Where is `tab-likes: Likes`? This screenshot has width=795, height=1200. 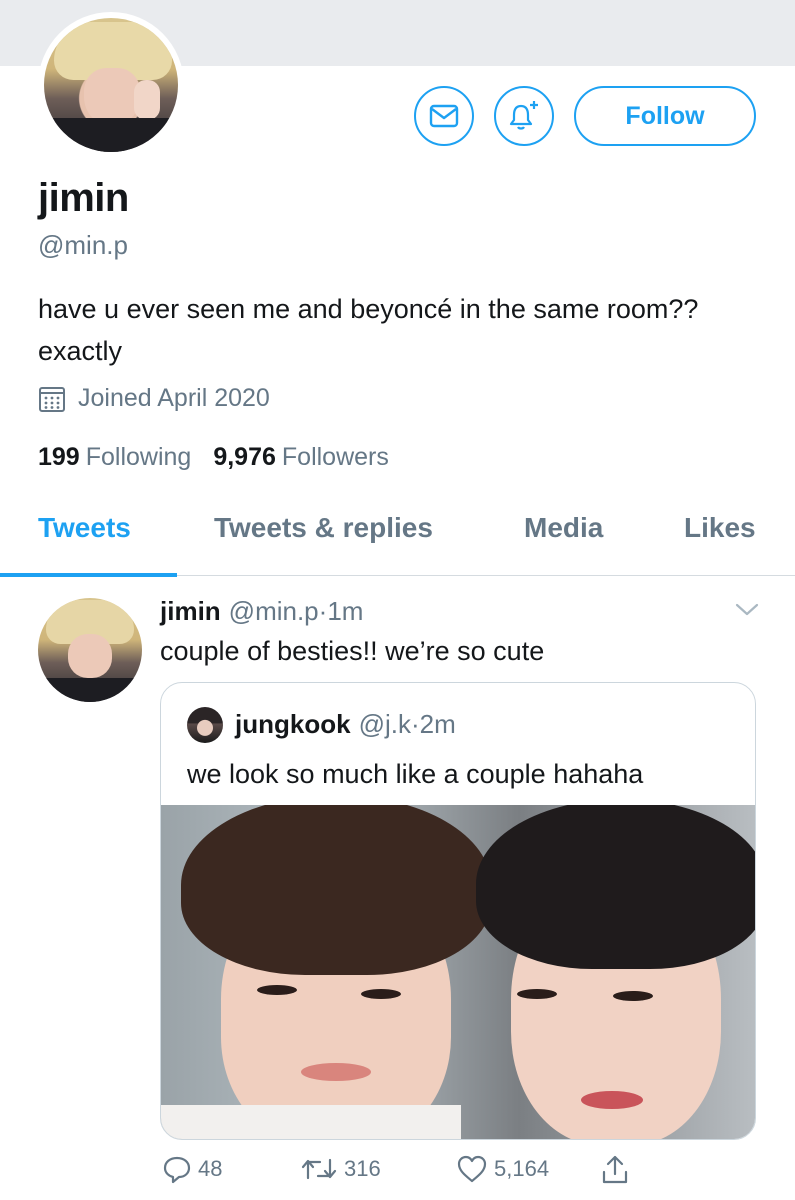
tab-likes: Likes is located at coordinates (720, 528).